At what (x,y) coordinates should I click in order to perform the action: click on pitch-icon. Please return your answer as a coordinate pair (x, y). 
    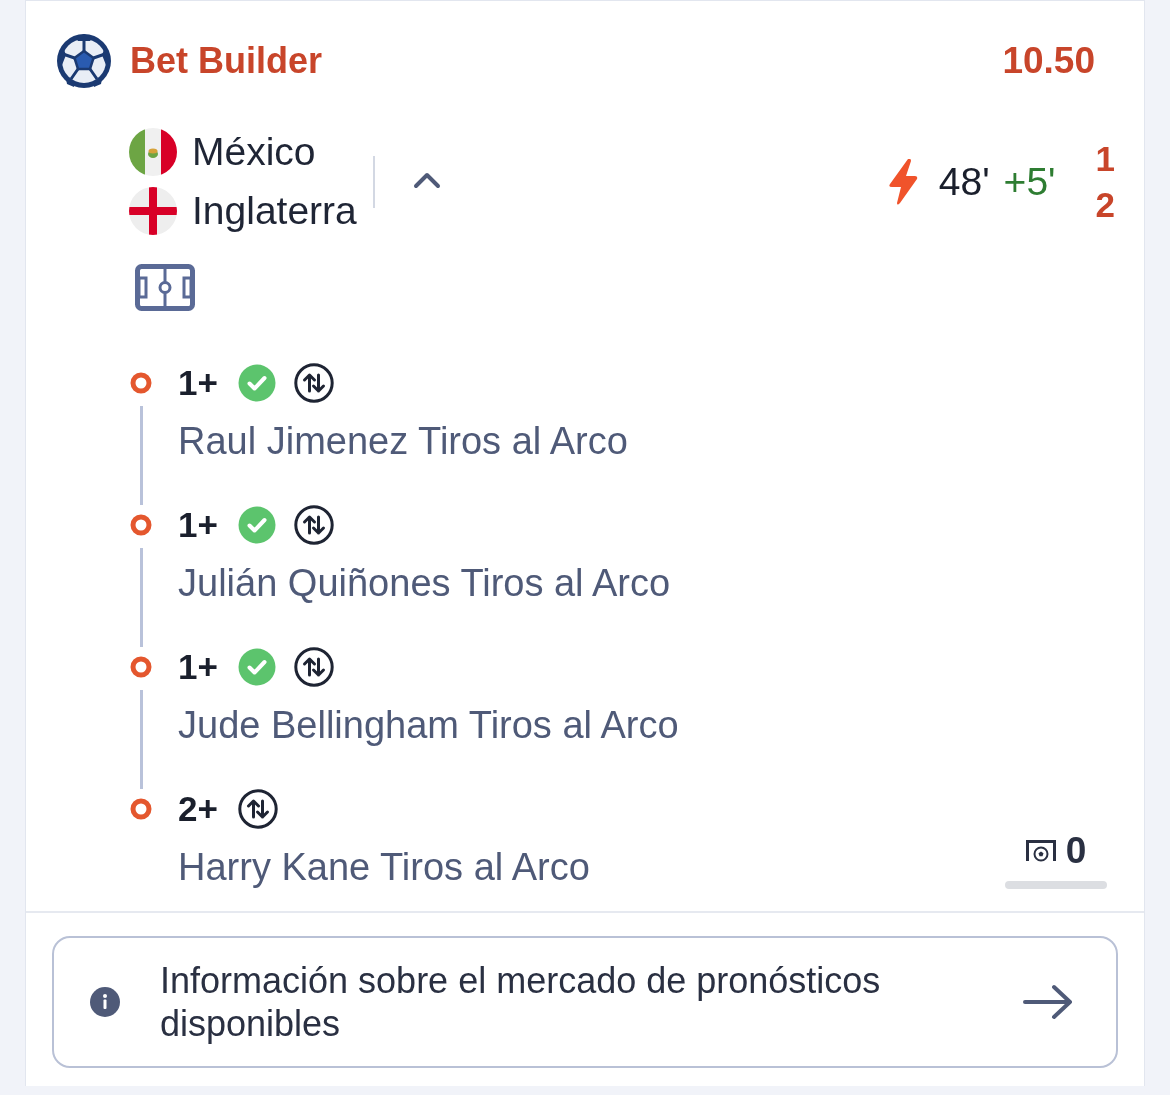
    Looking at the image, I should click on (165, 287).